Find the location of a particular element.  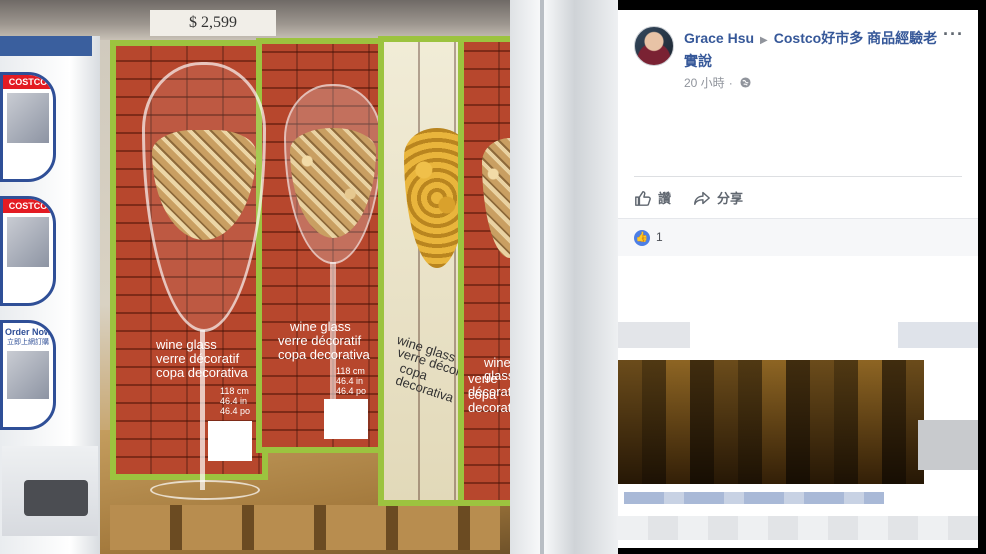

more-options-icon: ··· is located at coordinates (953, 34).